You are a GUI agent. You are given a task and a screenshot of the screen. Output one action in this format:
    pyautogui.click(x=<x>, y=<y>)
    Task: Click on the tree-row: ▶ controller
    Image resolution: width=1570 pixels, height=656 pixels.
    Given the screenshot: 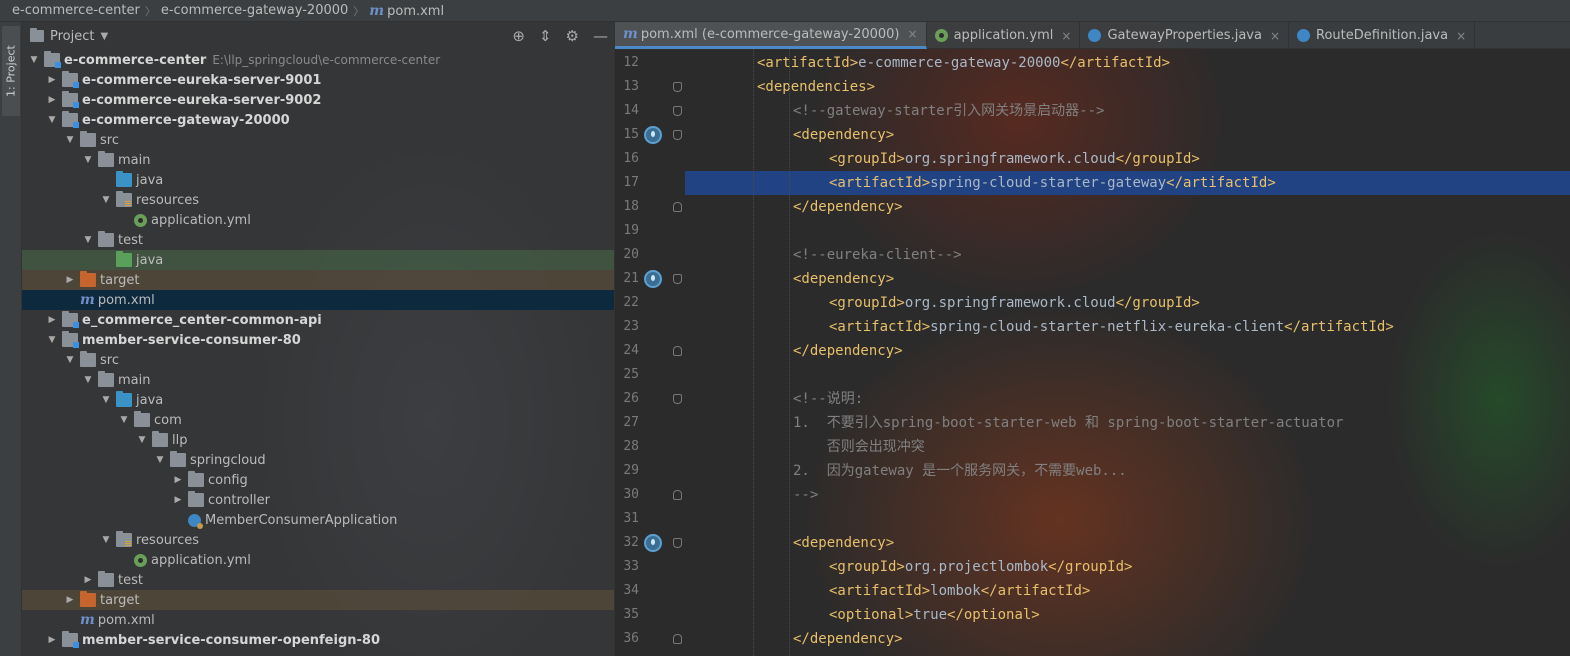 What is the action you would take?
    pyautogui.click(x=318, y=500)
    